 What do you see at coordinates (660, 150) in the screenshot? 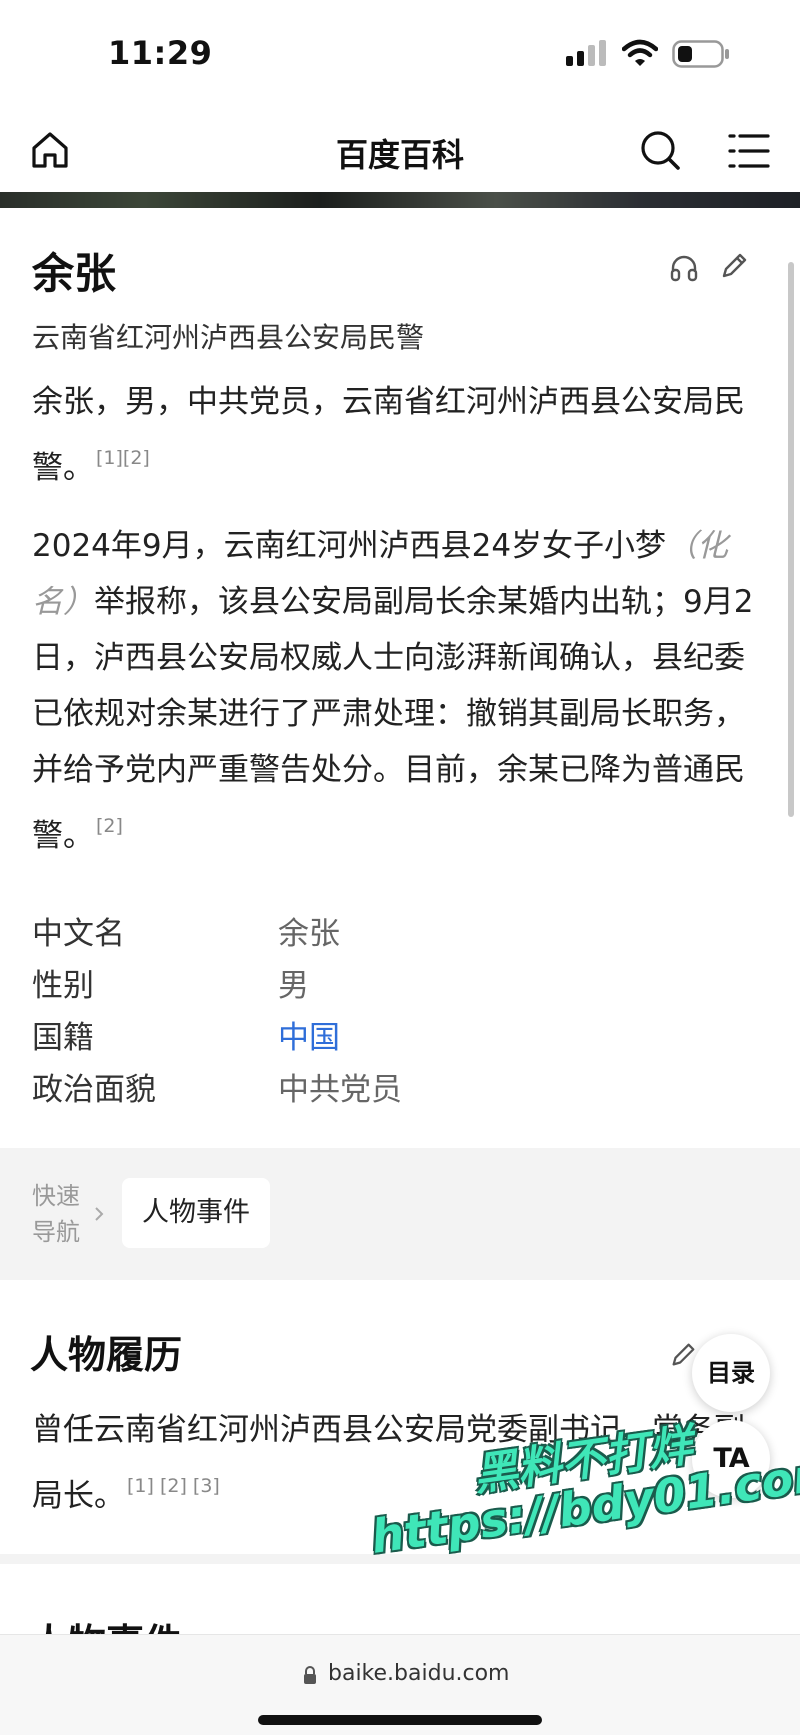
I see `search-icon` at bounding box center [660, 150].